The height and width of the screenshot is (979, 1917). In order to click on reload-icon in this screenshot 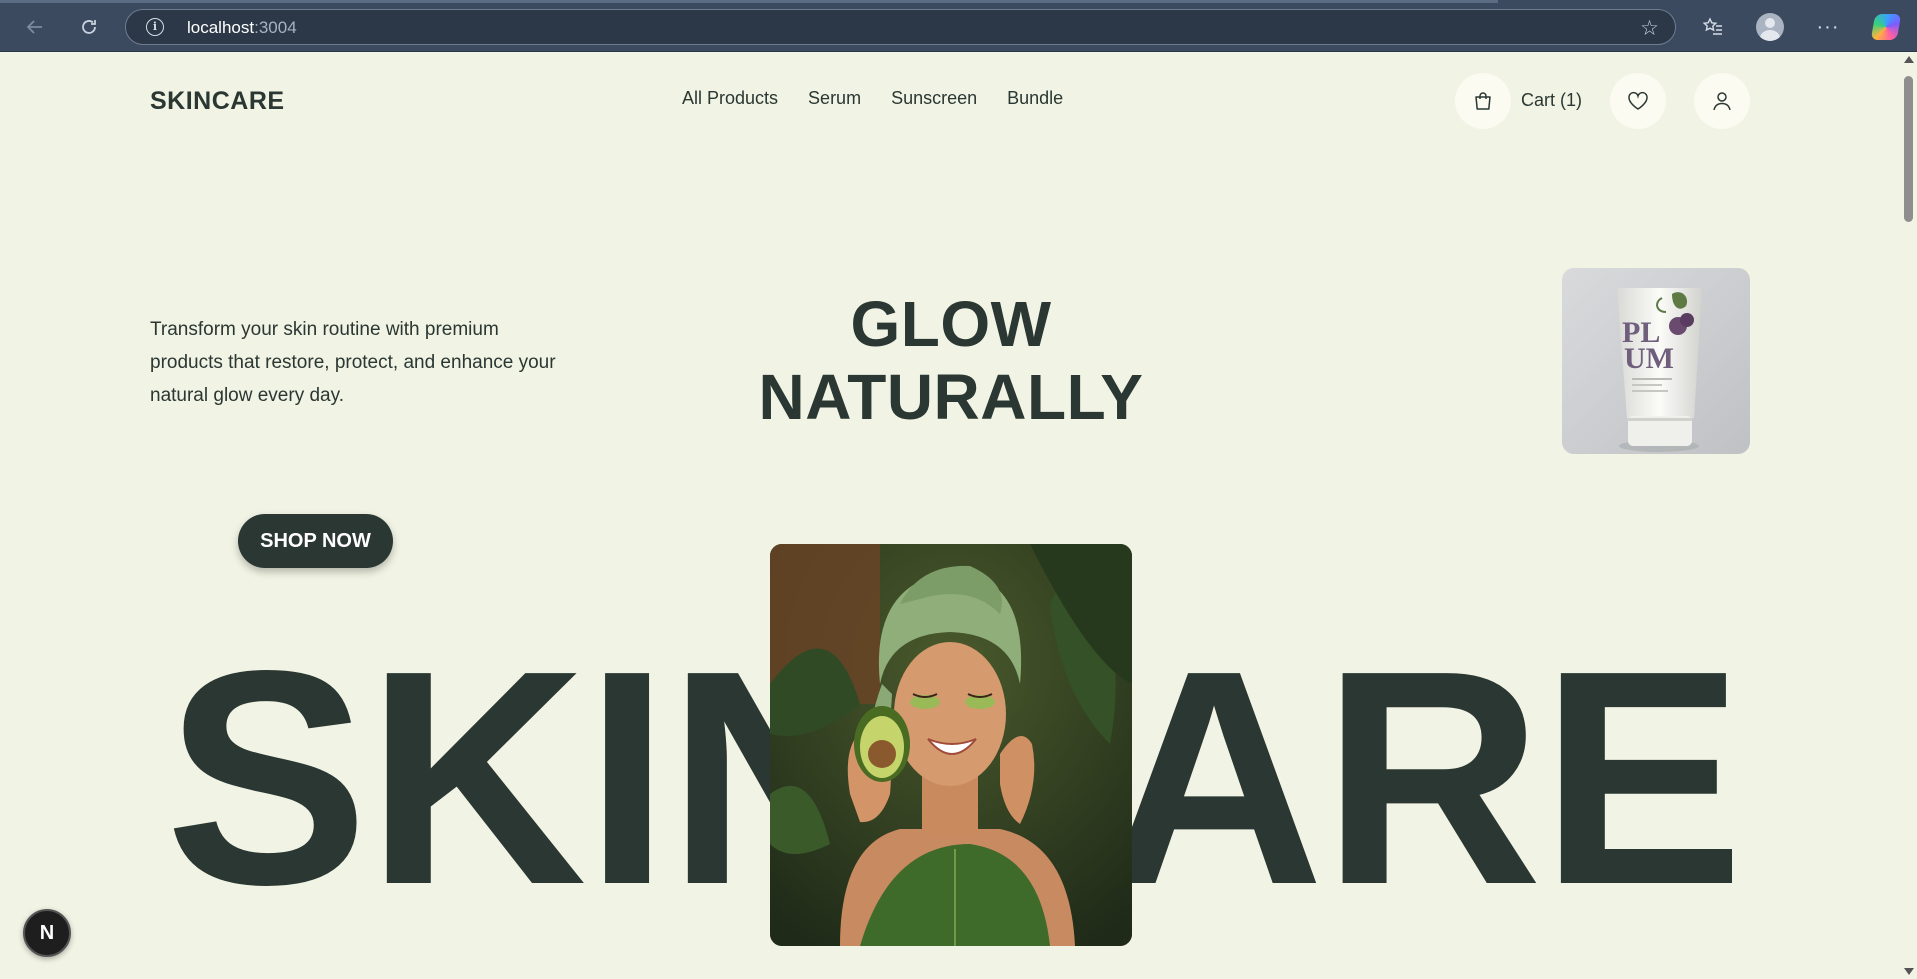, I will do `click(89, 27)`.